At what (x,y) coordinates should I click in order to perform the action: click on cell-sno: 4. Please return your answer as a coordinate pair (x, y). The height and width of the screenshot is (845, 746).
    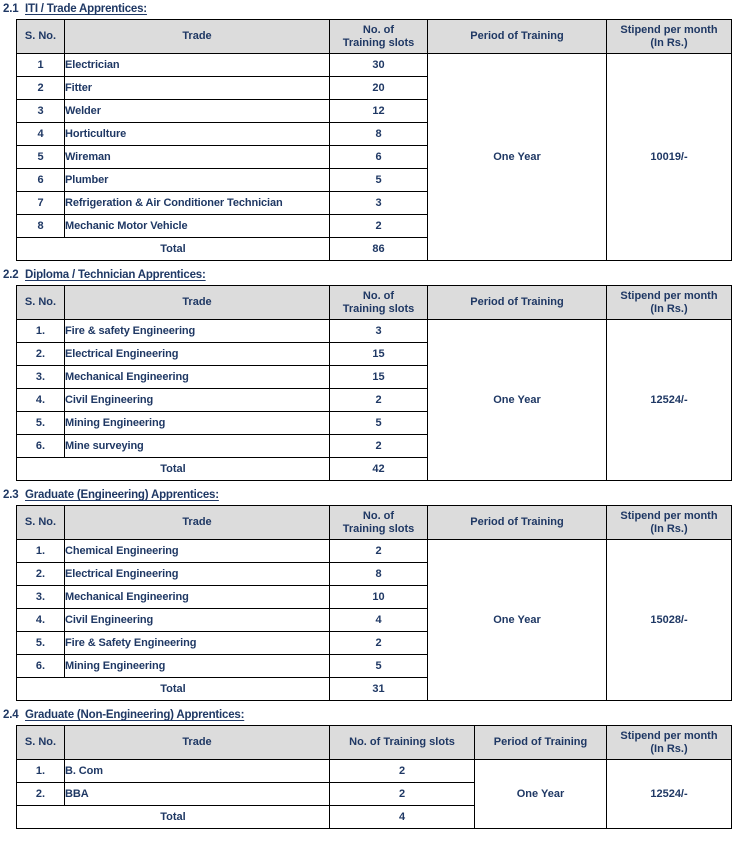
    Looking at the image, I should click on (40, 134).